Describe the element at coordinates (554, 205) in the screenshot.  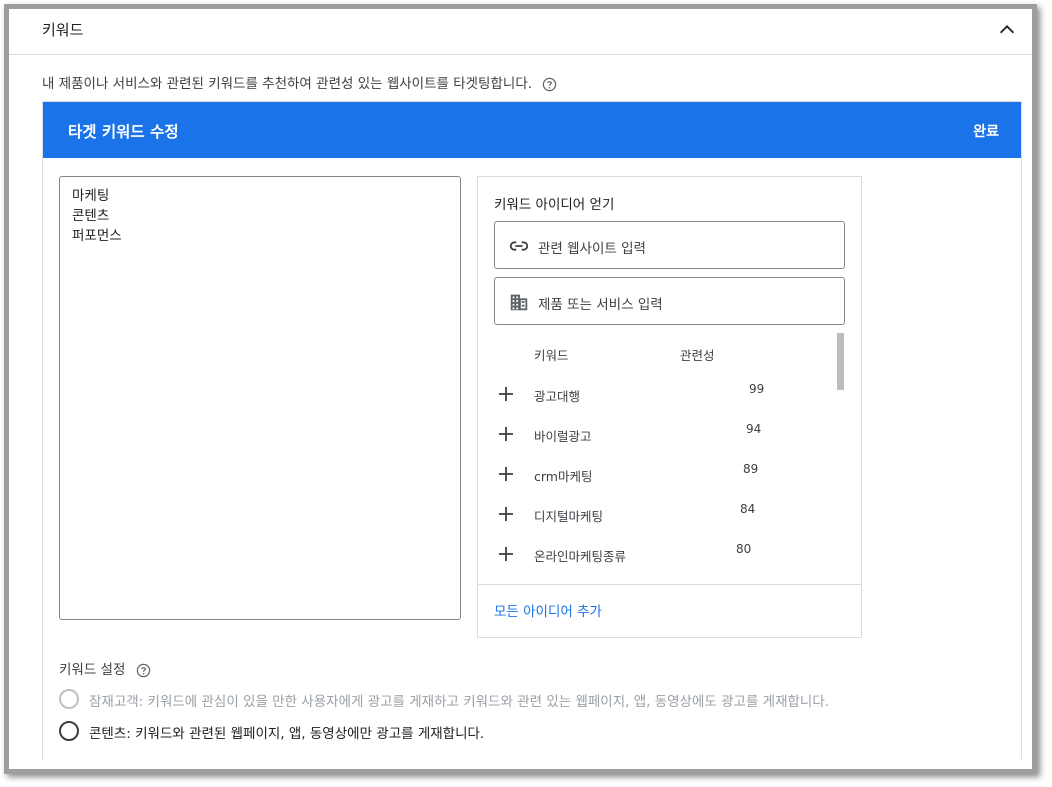
I see `ideas-title: 키워드 아이디어 얻기` at that location.